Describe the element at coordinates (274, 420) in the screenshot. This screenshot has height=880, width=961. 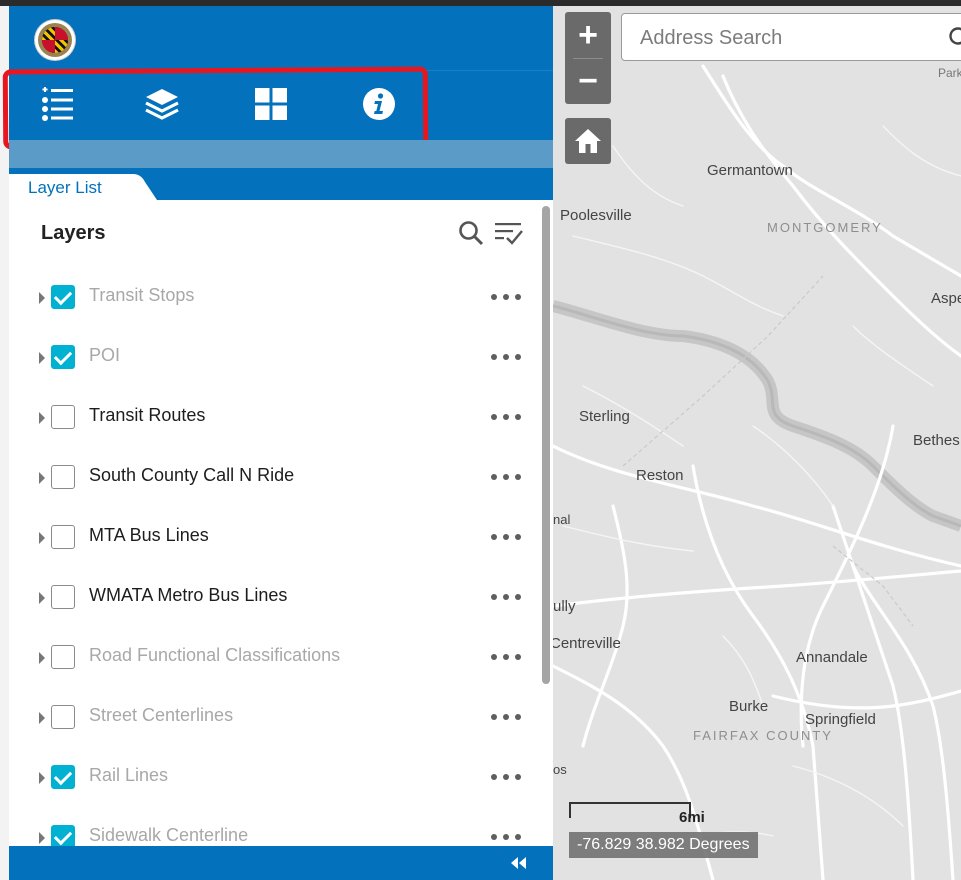
I see `layer-row: Transit Routes` at that location.